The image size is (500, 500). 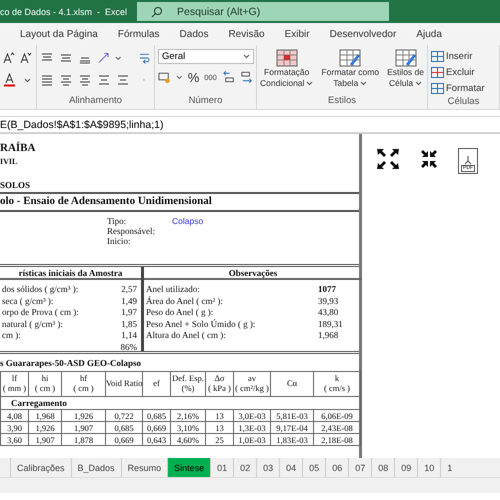 What do you see at coordinates (297, 34) in the screenshot?
I see `ribbon-tab: Exibir` at bounding box center [297, 34].